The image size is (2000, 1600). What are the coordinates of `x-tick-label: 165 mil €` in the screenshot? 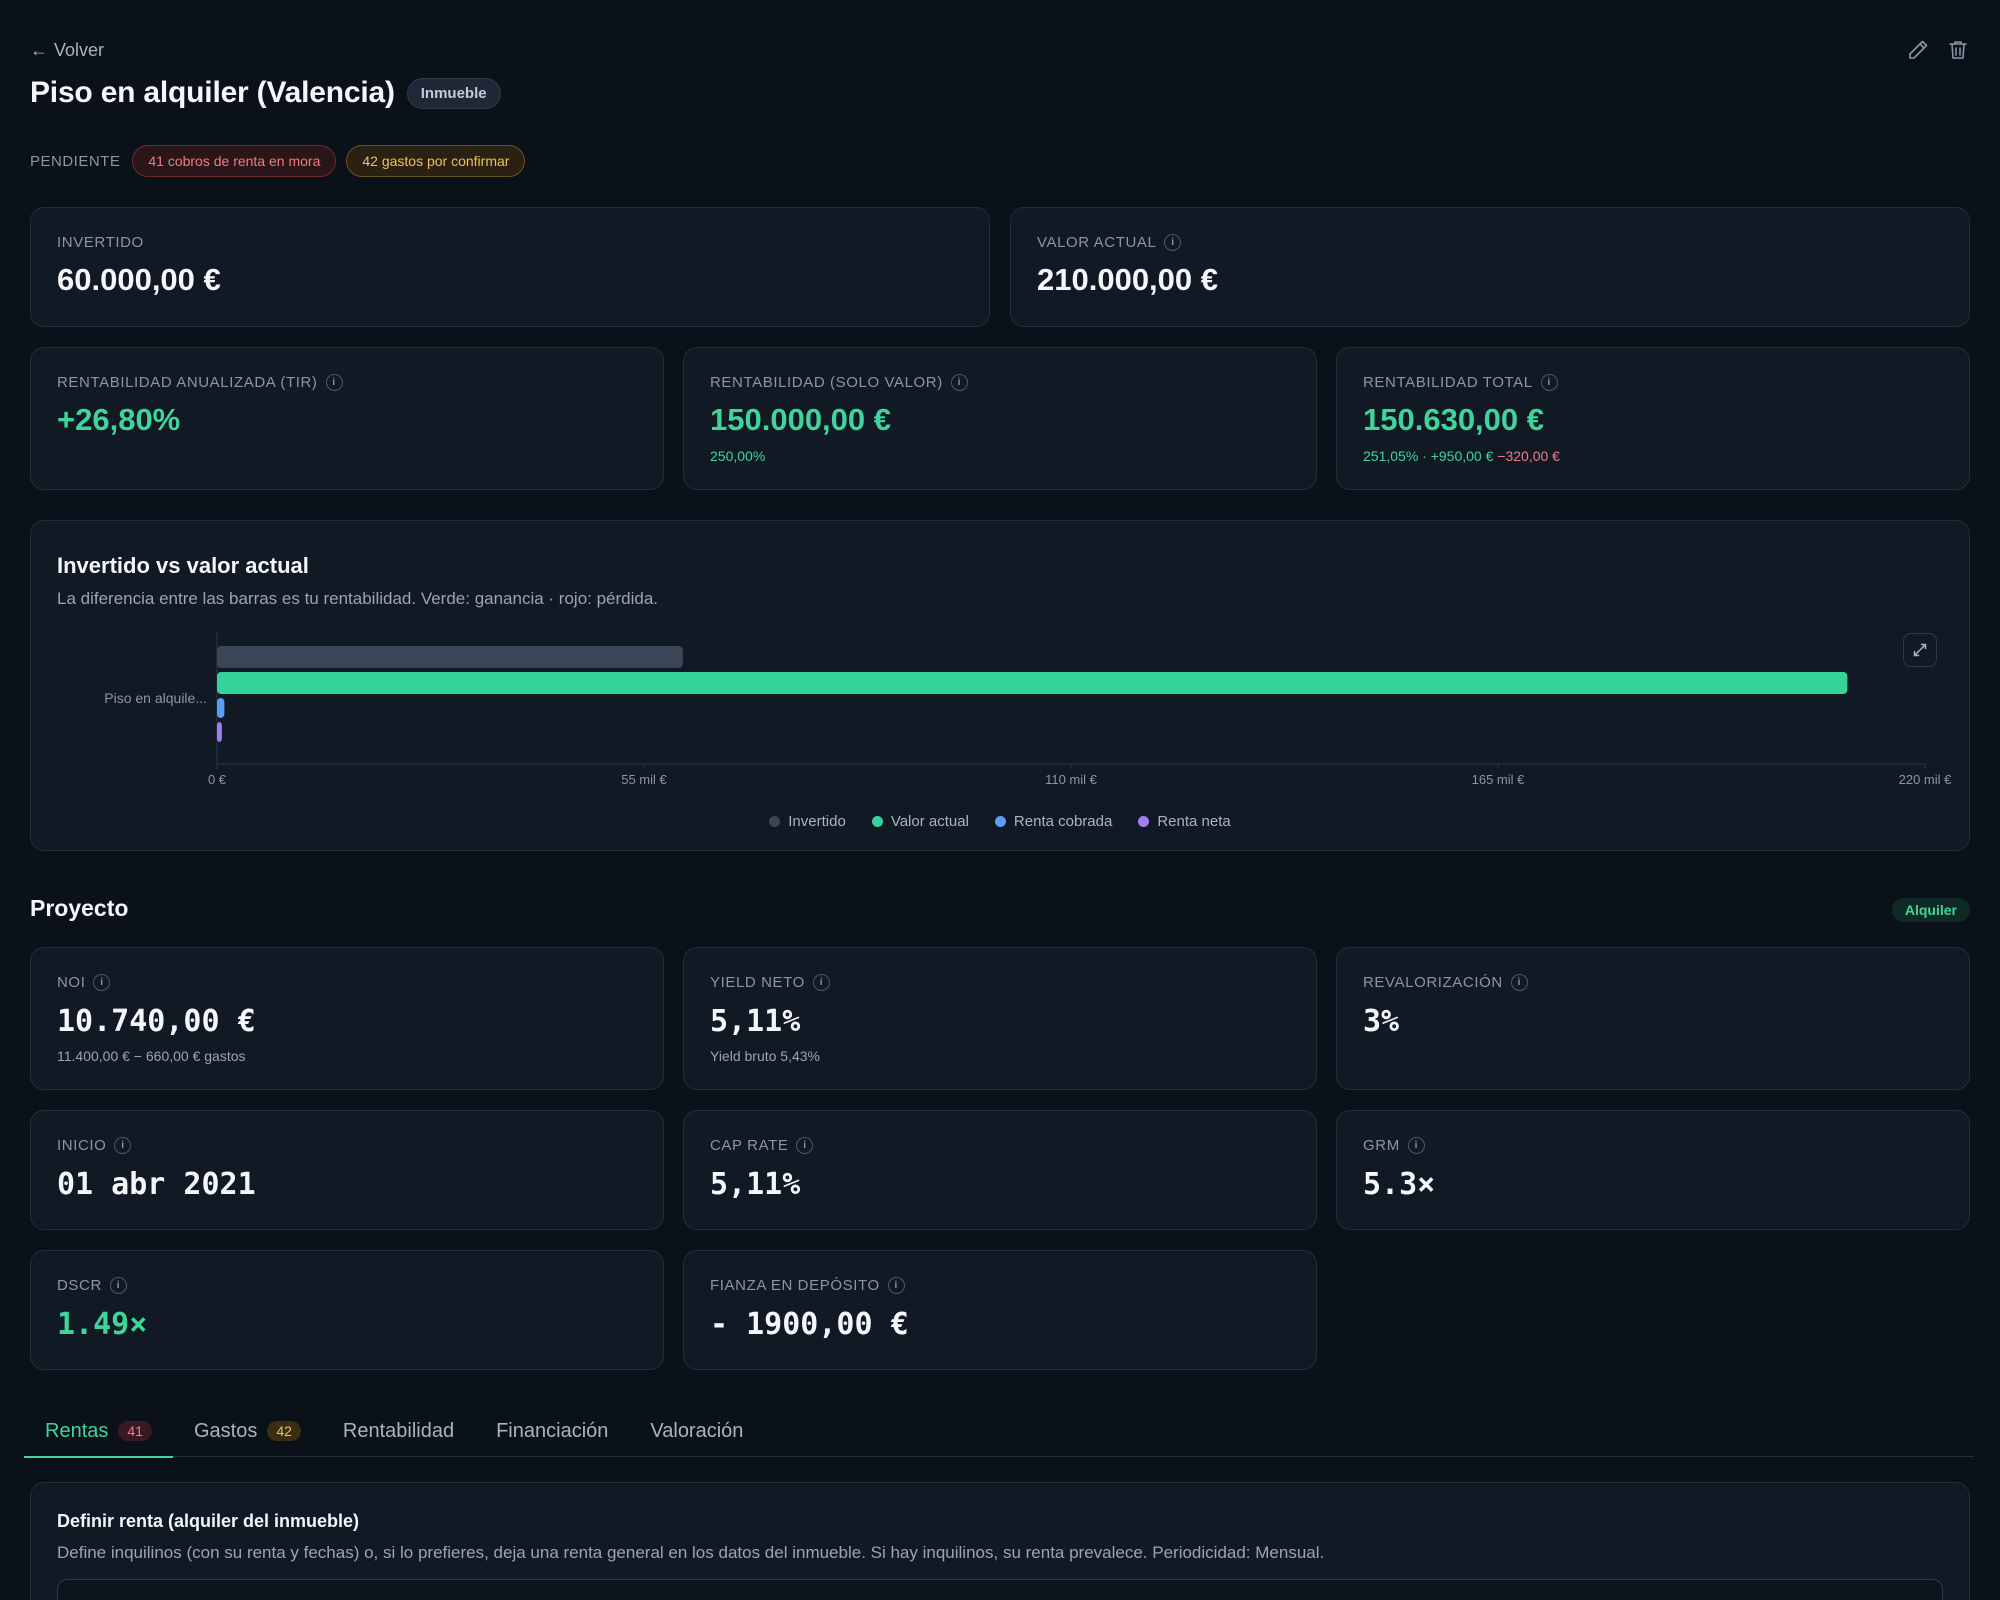 It's located at (1499, 779).